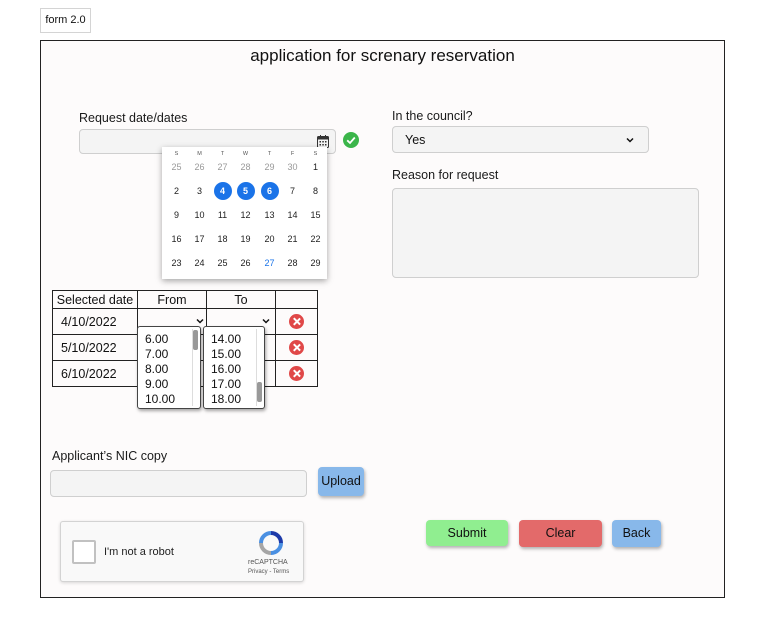  What do you see at coordinates (351, 140) in the screenshot?
I see `valid-check-icon` at bounding box center [351, 140].